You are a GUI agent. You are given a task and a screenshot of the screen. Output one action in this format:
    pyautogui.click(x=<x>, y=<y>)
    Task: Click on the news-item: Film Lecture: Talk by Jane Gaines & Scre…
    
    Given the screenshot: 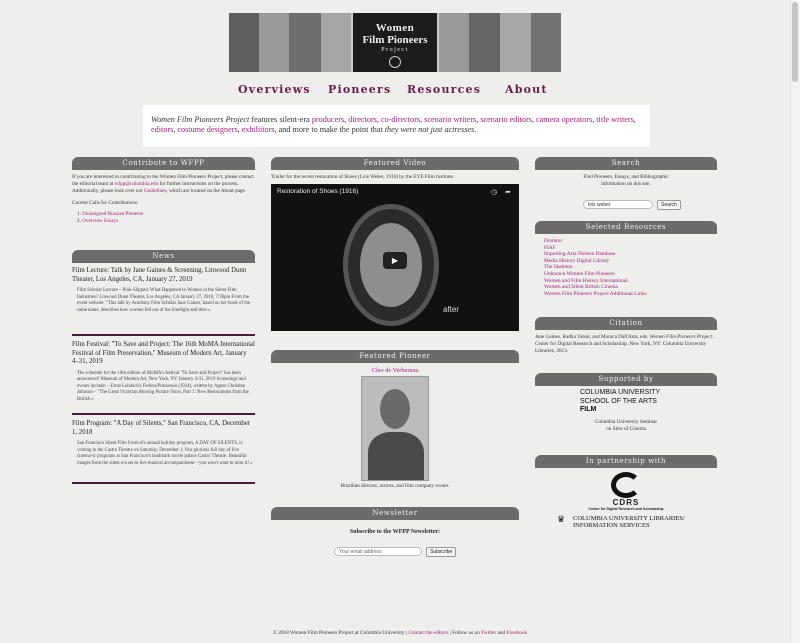 What is the action you would take?
    pyautogui.click(x=163, y=300)
    